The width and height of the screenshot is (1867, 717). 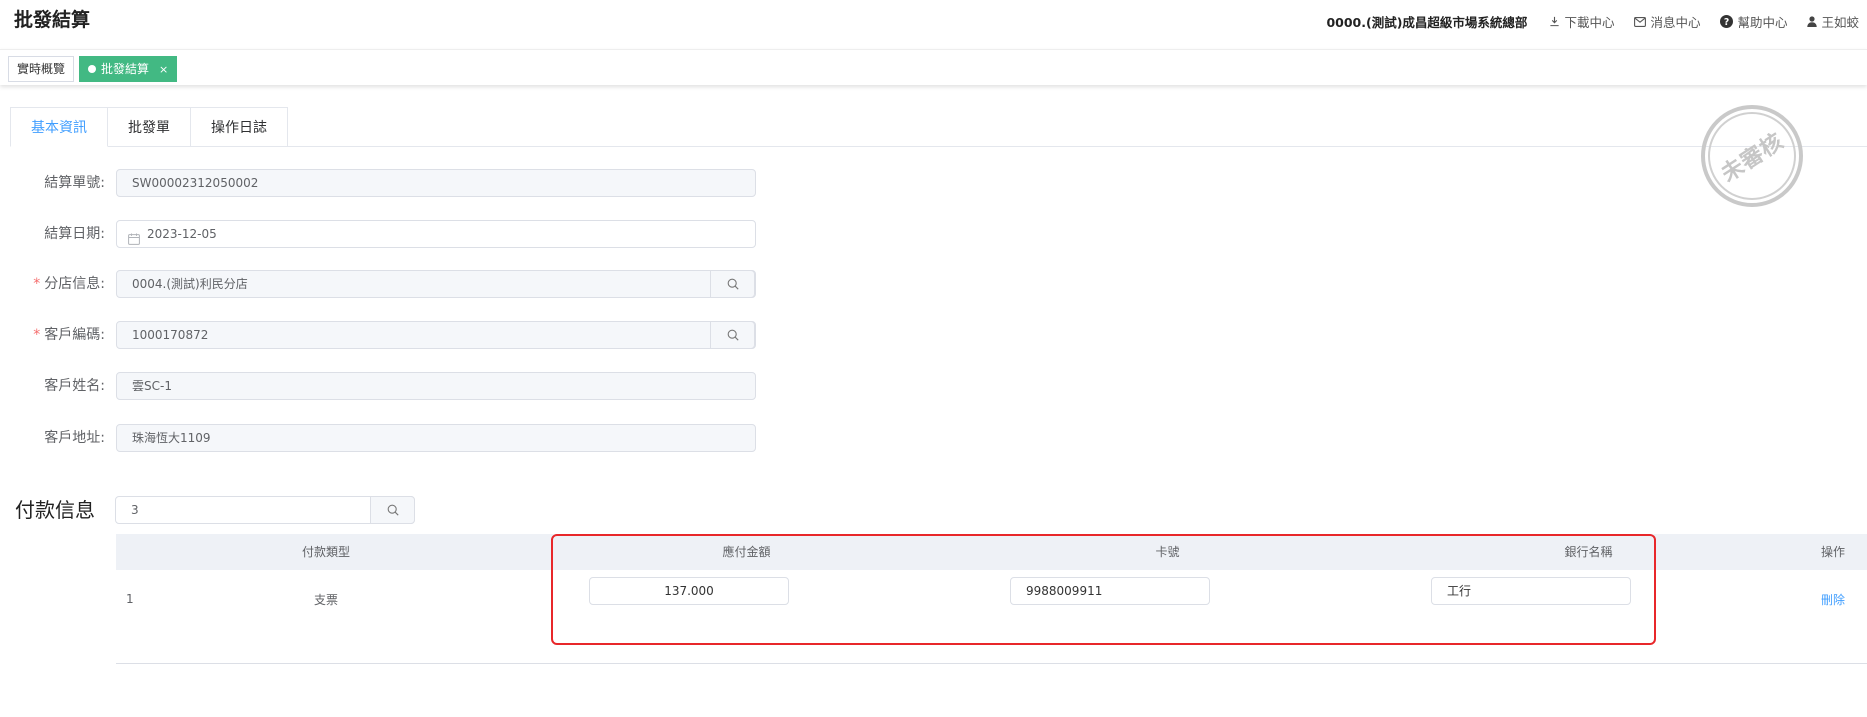 I want to click on row-payment-type: 支票, so click(x=325, y=600).